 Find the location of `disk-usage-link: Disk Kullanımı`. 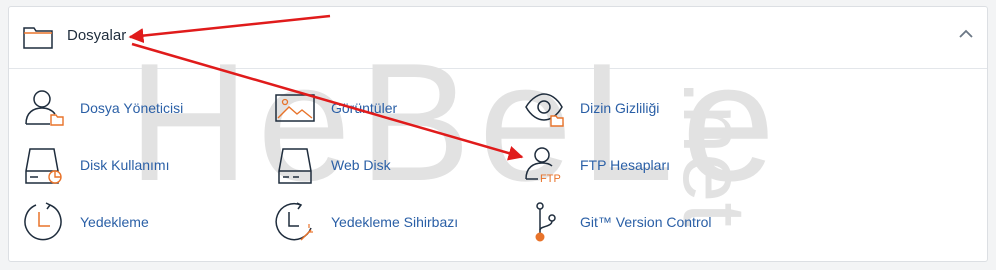

disk-usage-link: Disk Kullanımı is located at coordinates (124, 165).